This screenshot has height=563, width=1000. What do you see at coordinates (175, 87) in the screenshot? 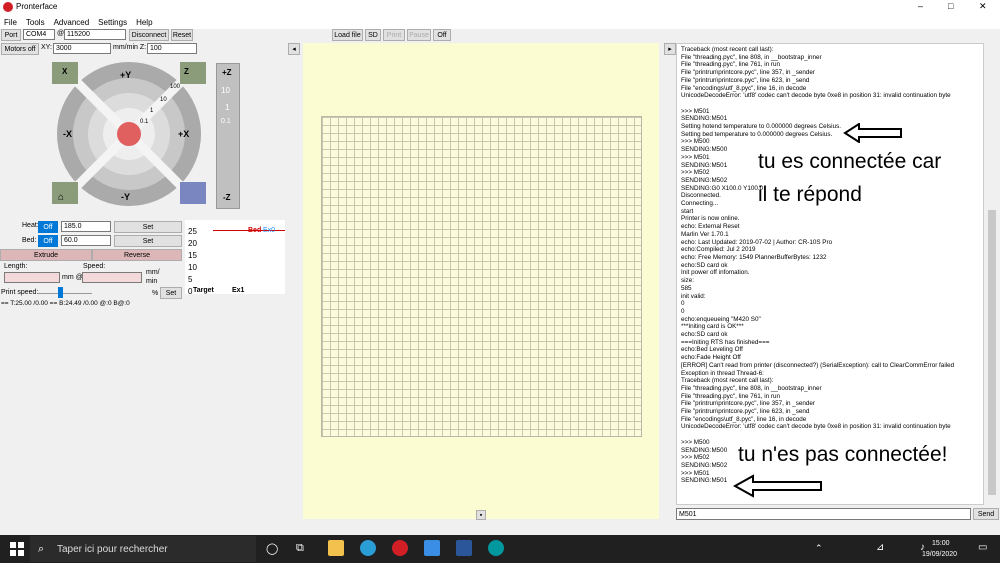
I see `step-100: 100` at bounding box center [175, 87].